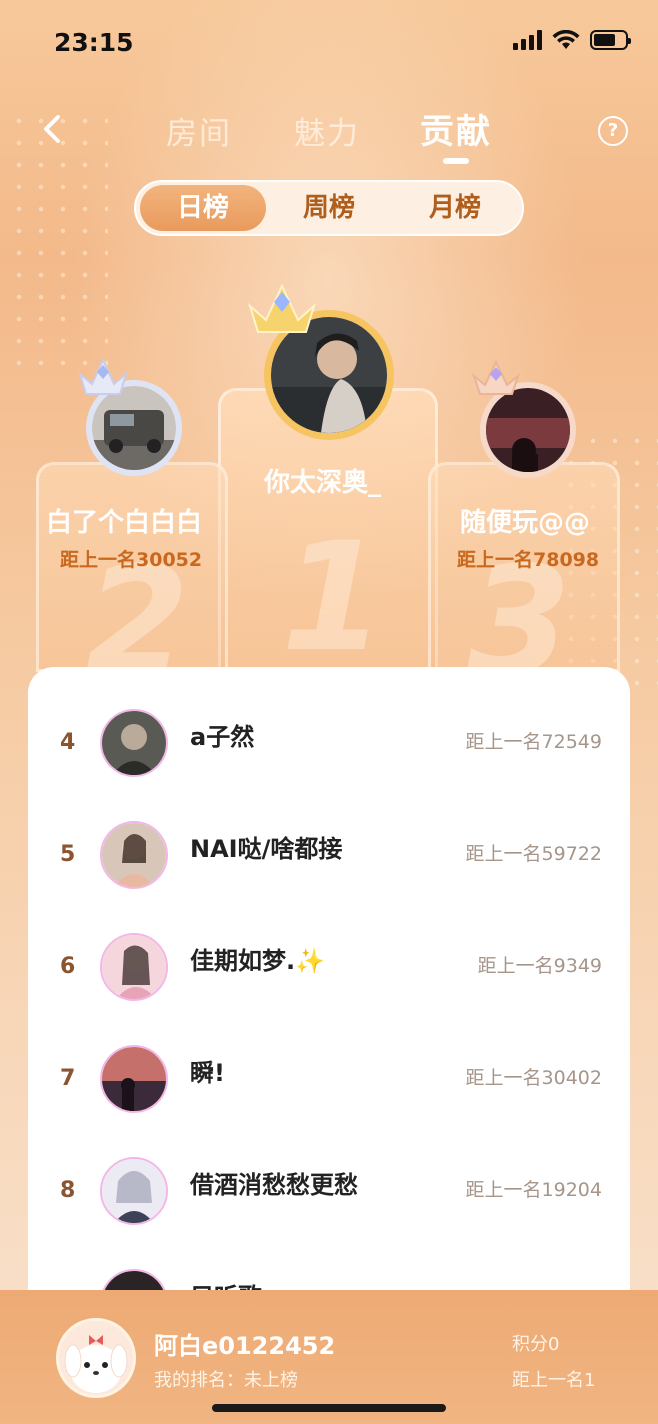 Image resolution: width=658 pixels, height=1424 pixels. I want to click on list-distance: 距上一名19204, so click(533, 1190).